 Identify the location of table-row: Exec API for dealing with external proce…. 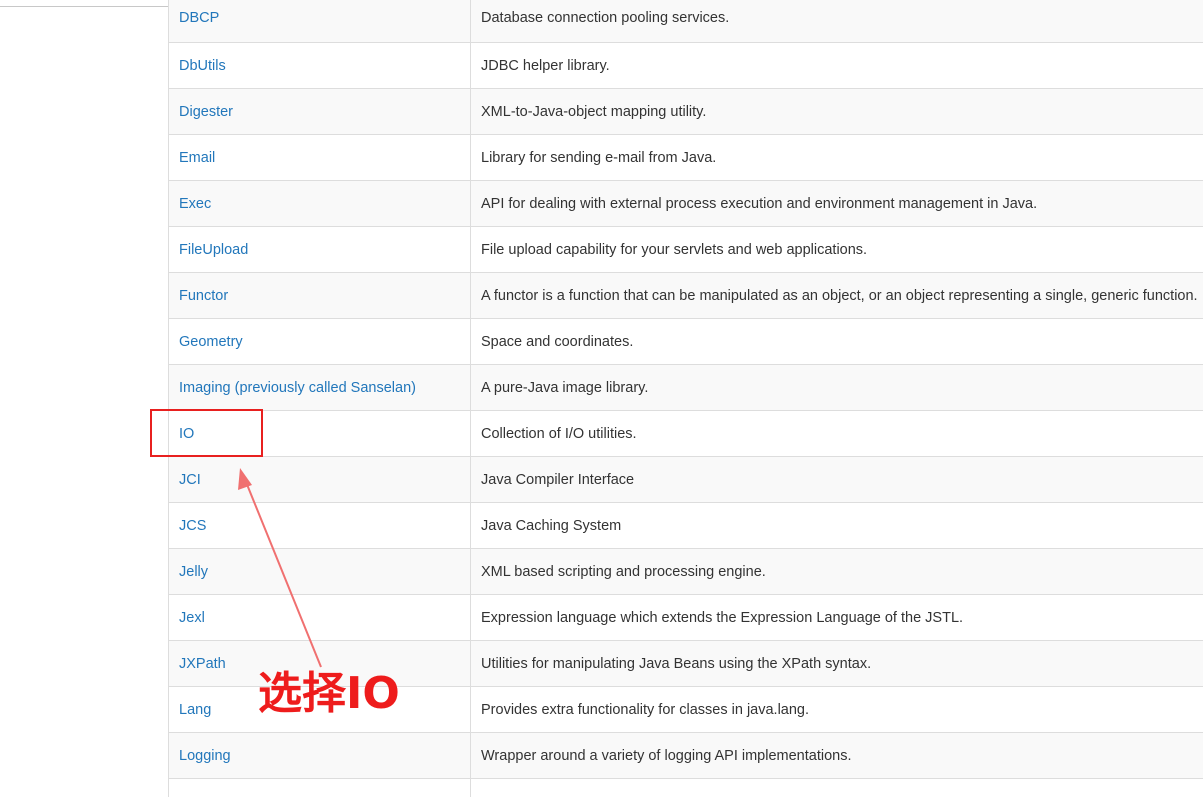
(685, 203).